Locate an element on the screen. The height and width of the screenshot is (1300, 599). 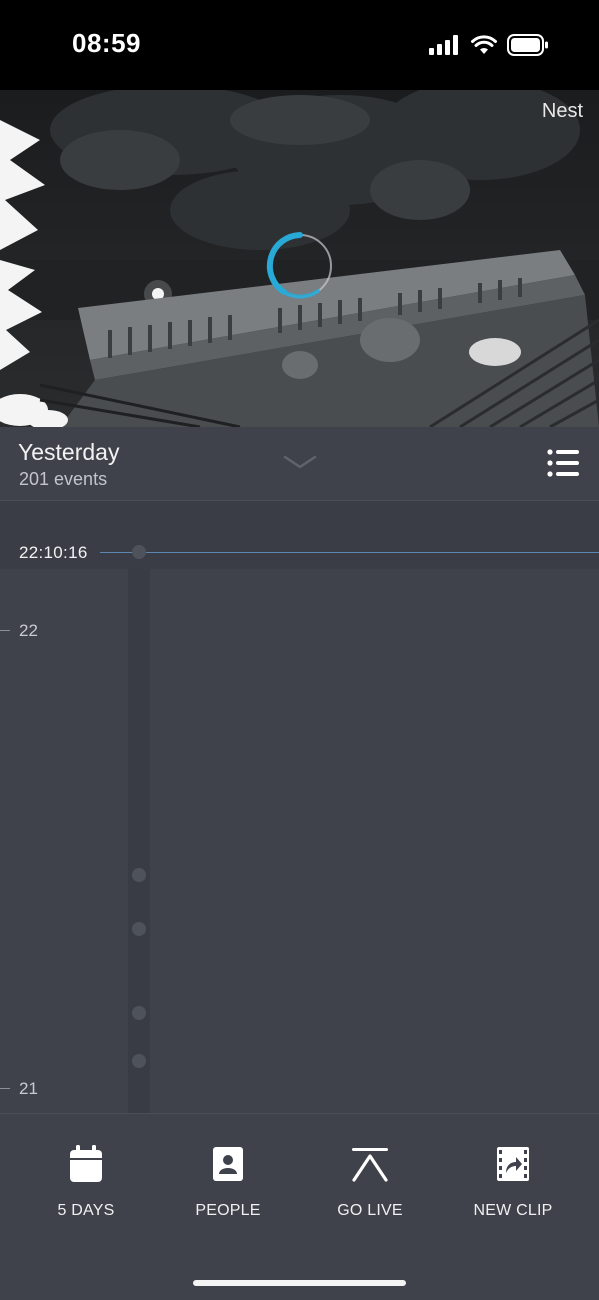
timeline-header: Yesterday 201 events is located at coordinates (299, 464).